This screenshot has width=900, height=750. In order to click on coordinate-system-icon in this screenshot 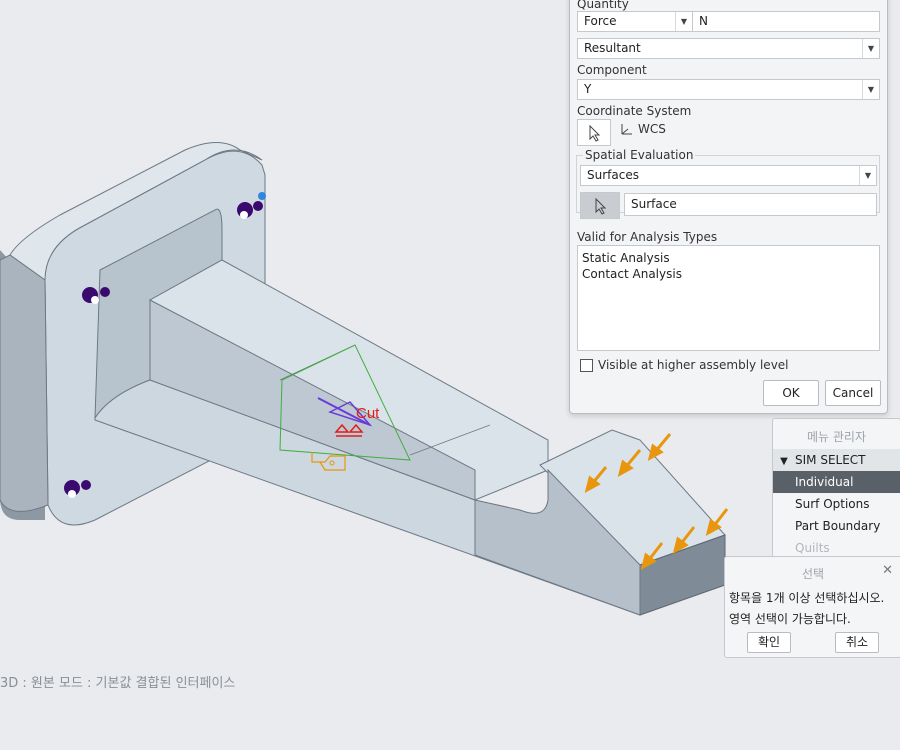, I will do `click(626, 129)`.